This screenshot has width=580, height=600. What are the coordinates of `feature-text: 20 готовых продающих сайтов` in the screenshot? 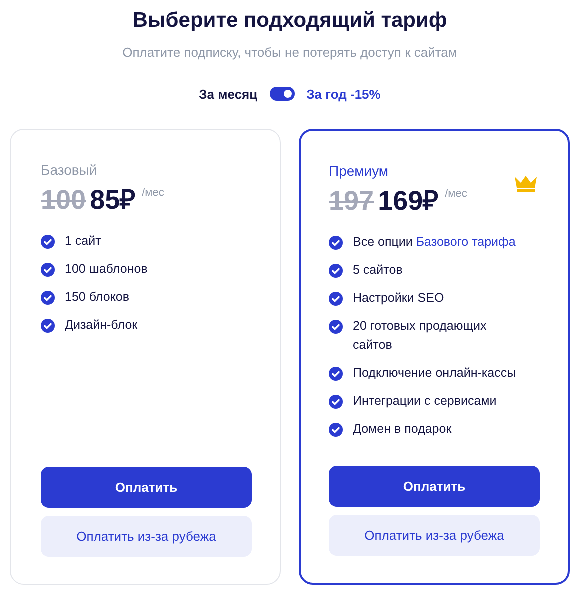 It's located at (420, 336).